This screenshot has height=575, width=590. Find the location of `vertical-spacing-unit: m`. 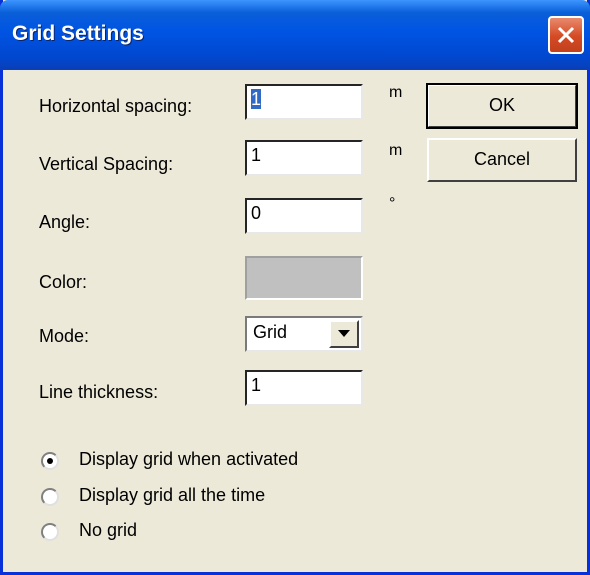

vertical-spacing-unit: m is located at coordinates (396, 150).